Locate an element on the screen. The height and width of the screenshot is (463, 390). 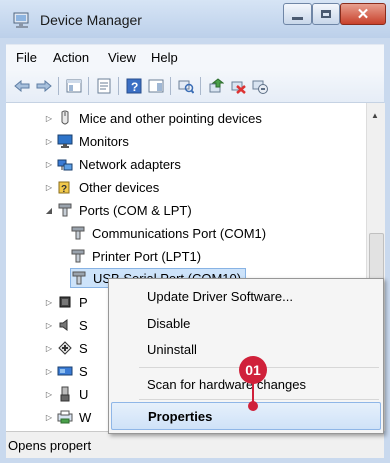
device-manager-icon is located at coordinates (21, 20).